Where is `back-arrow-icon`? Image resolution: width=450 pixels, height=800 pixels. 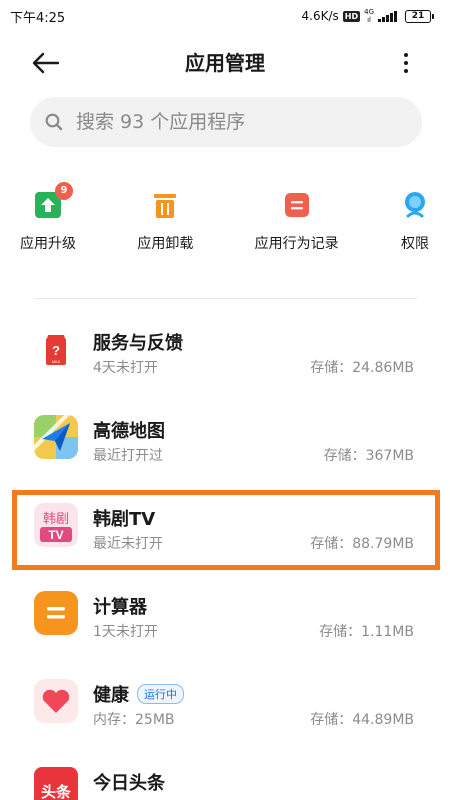 back-arrow-icon is located at coordinates (46, 63).